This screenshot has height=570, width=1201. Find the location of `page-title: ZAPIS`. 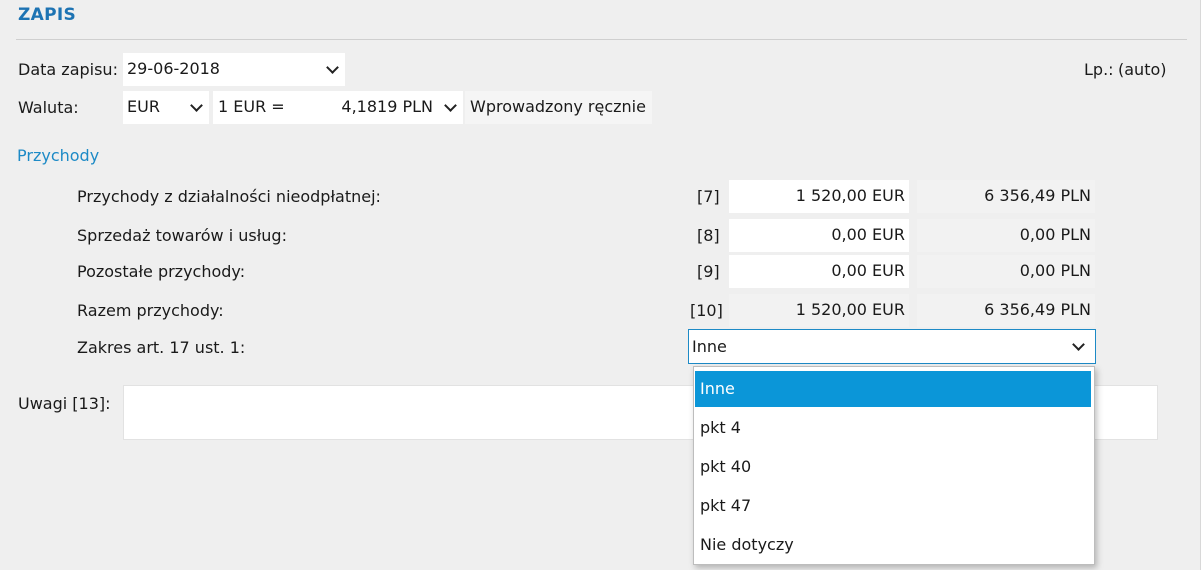

page-title: ZAPIS is located at coordinates (47, 15).